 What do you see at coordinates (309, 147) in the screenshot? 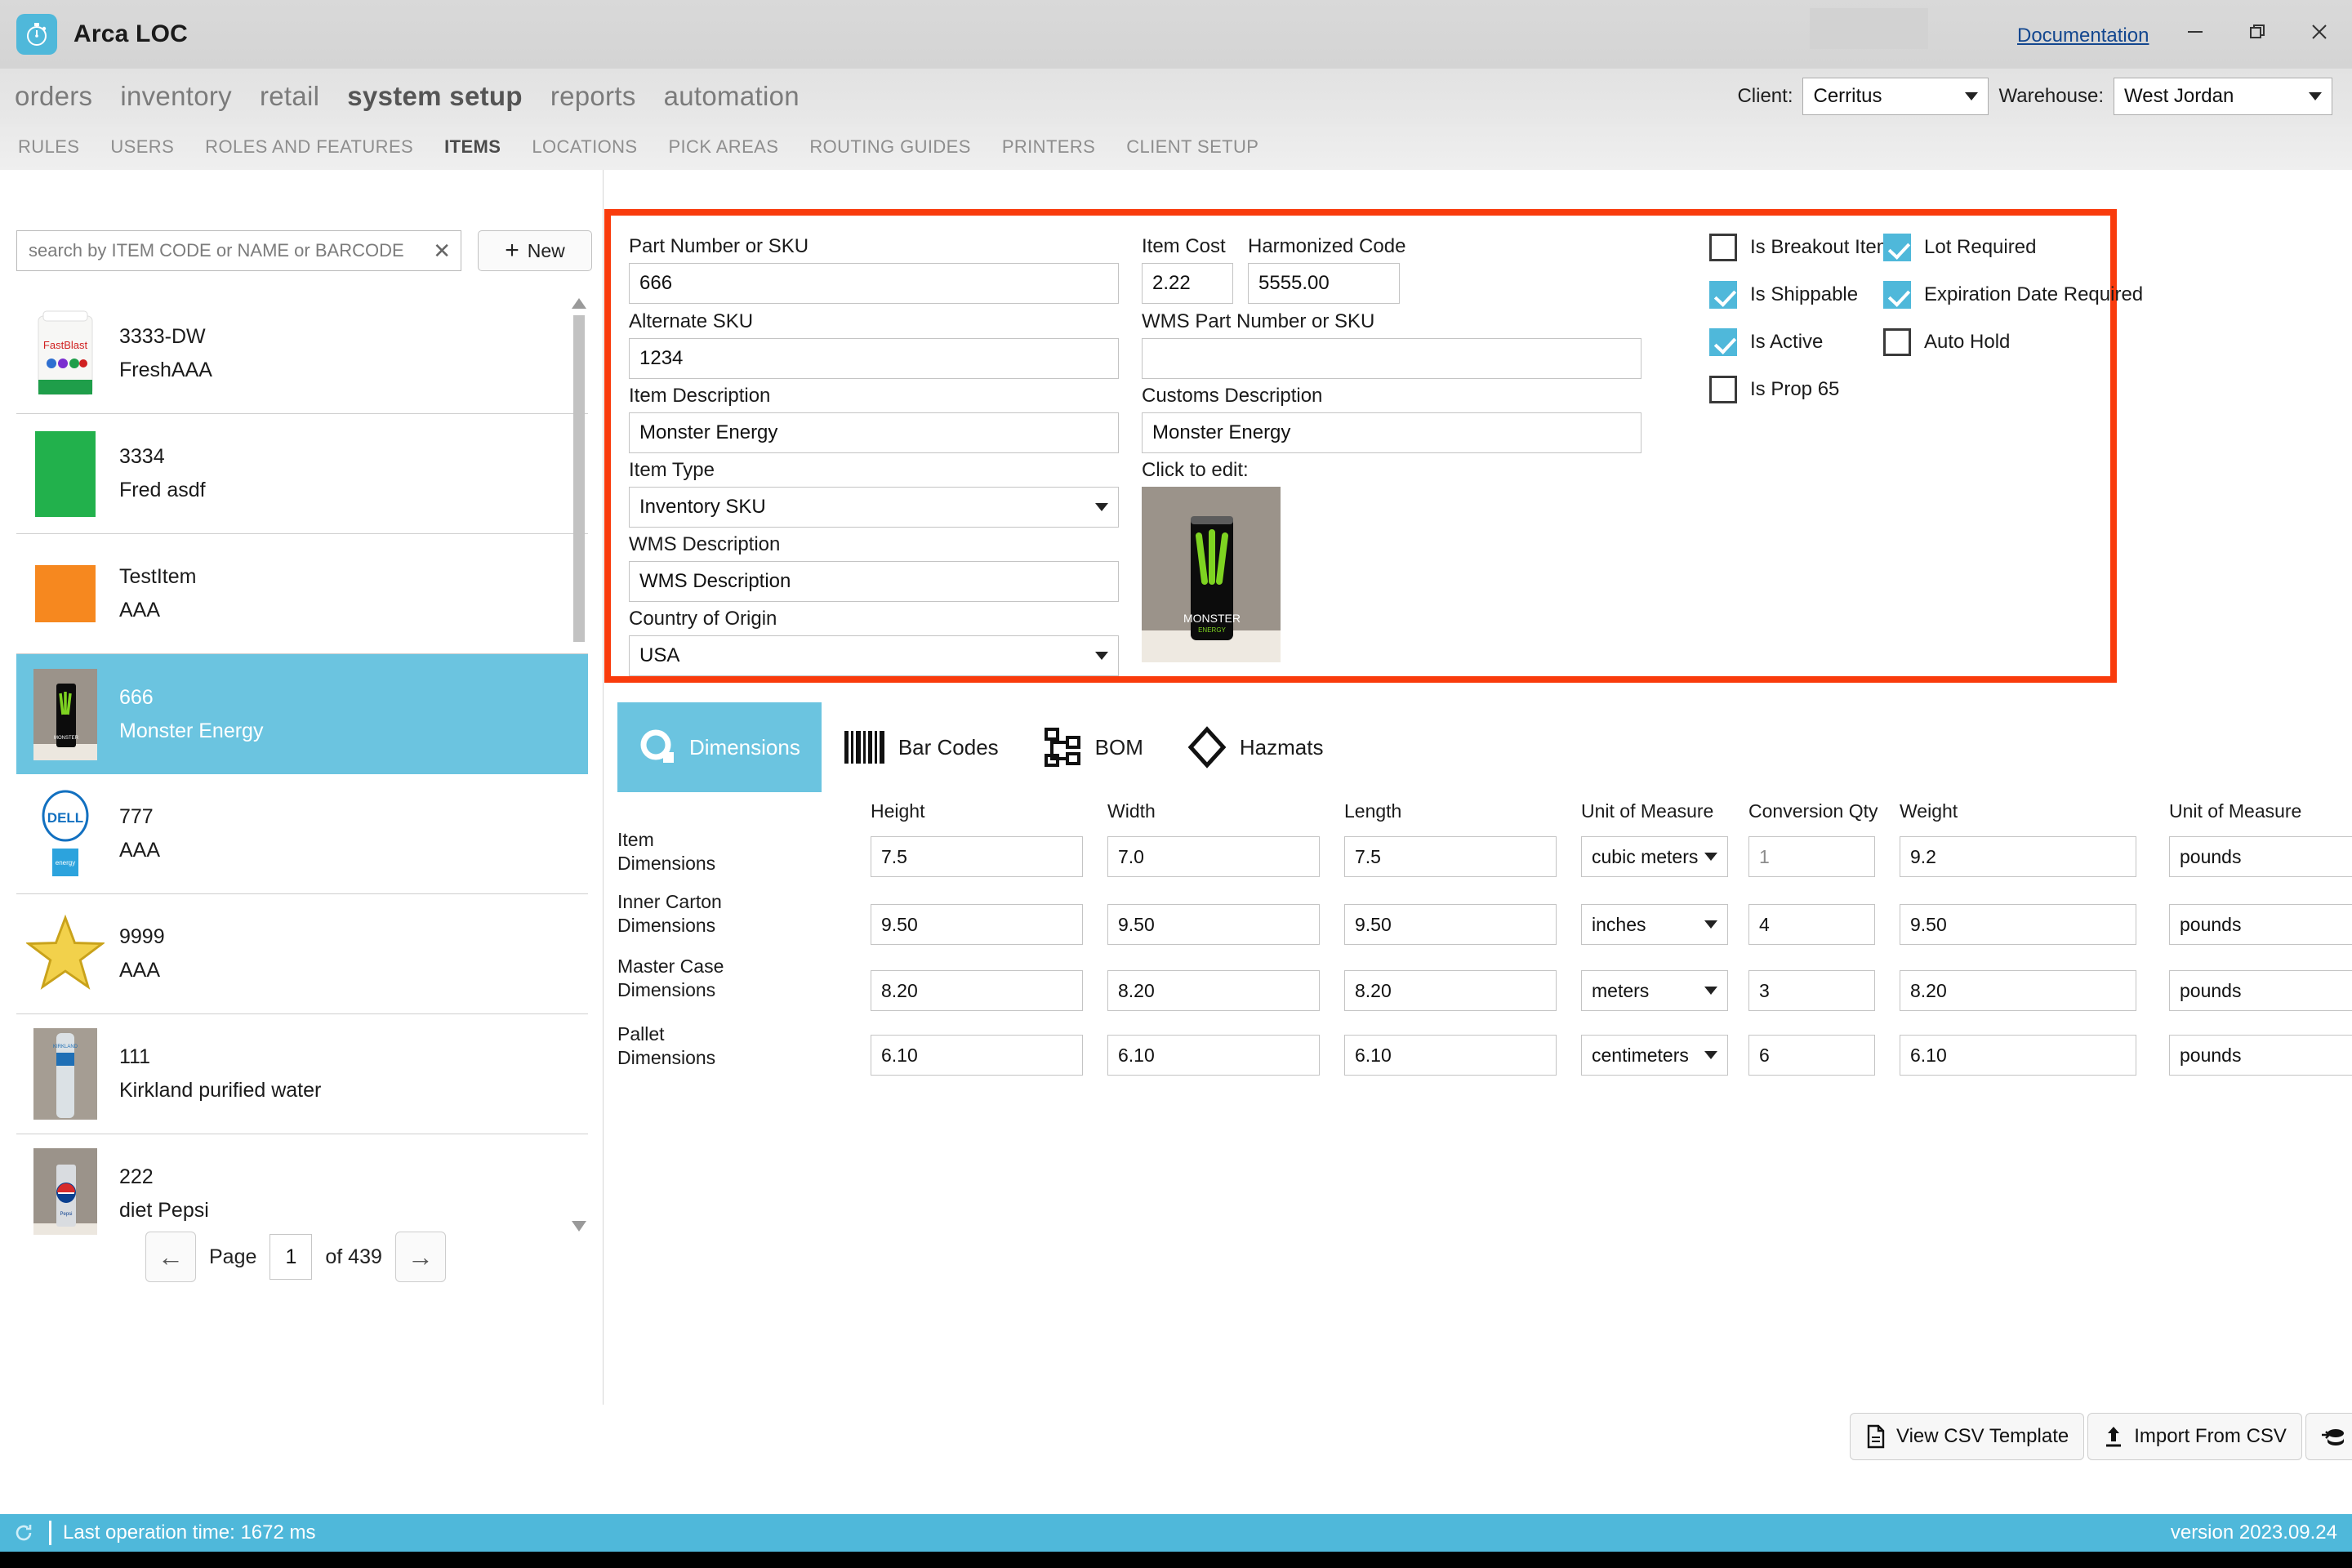
I see `subnav-roles-and-features: ROLES AND FEATURES` at bounding box center [309, 147].